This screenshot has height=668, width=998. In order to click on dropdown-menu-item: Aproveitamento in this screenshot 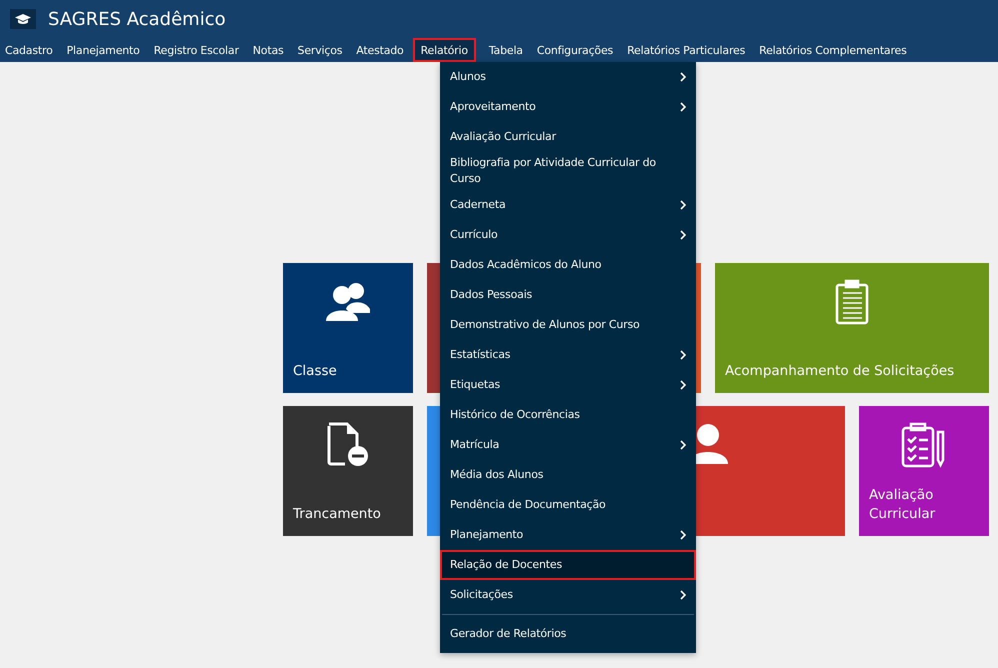, I will do `click(568, 107)`.